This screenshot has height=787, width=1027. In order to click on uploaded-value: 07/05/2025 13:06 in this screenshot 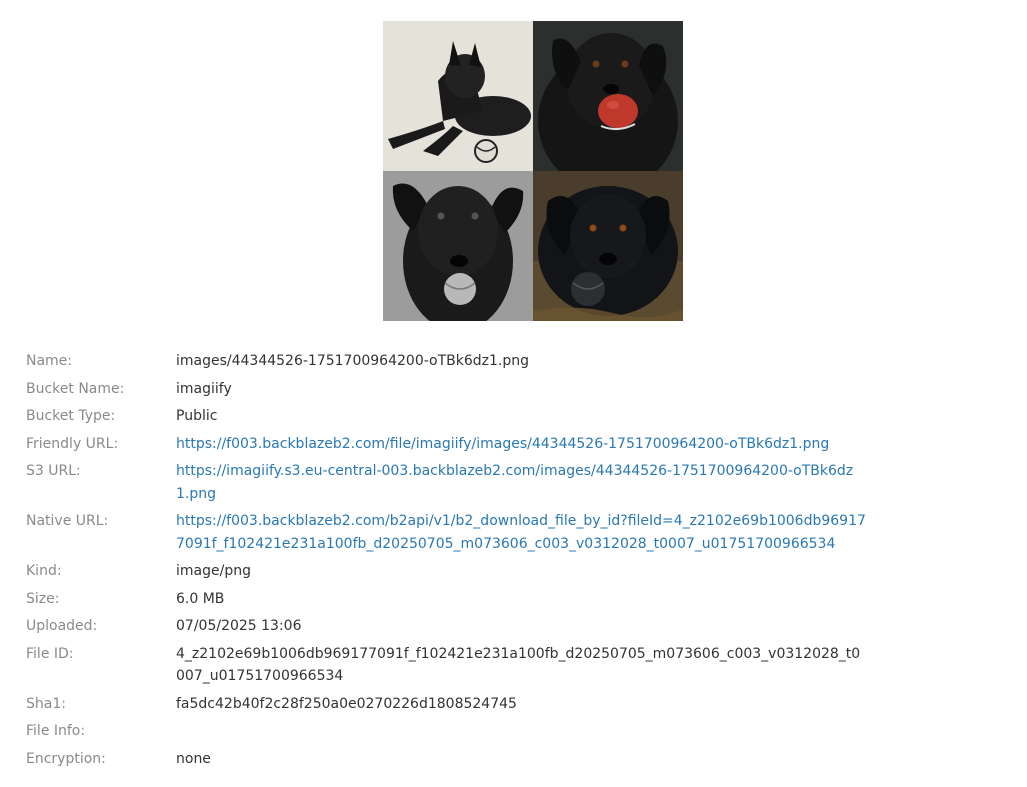, I will do `click(239, 626)`.